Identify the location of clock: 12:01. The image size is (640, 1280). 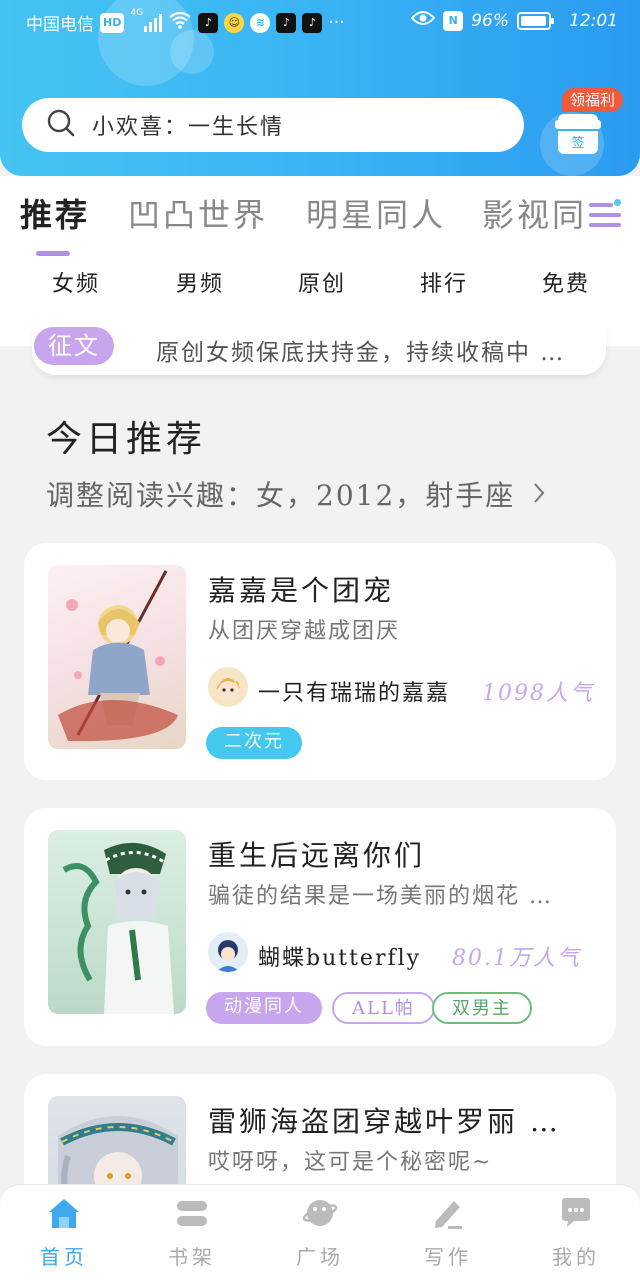
(593, 20).